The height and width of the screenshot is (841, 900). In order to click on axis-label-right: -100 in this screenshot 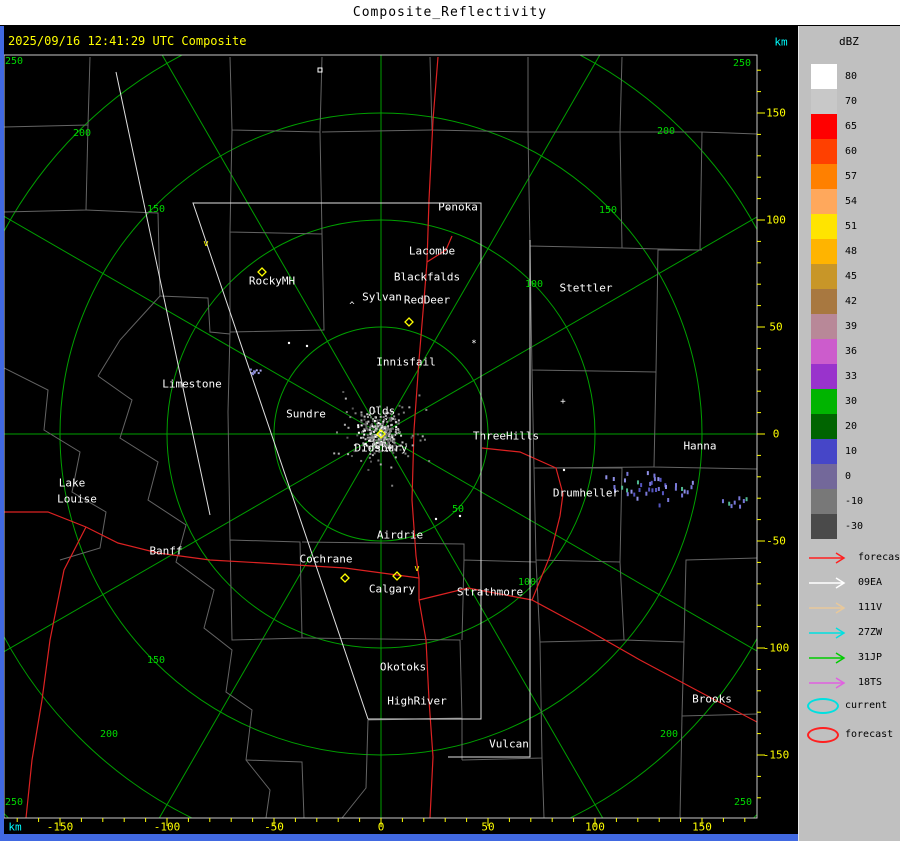, I will do `click(776, 648)`.